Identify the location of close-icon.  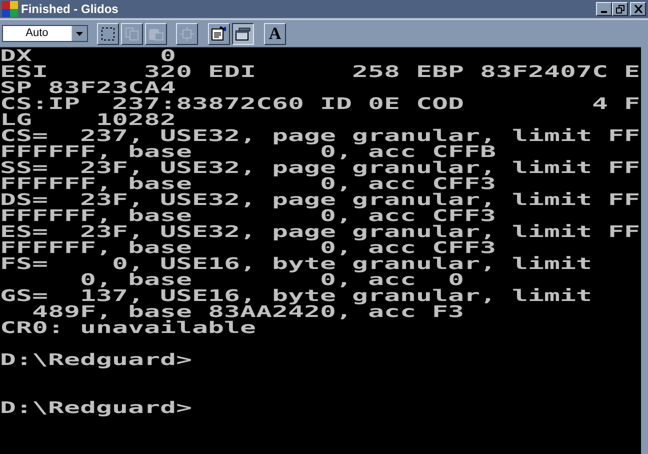
(638, 9).